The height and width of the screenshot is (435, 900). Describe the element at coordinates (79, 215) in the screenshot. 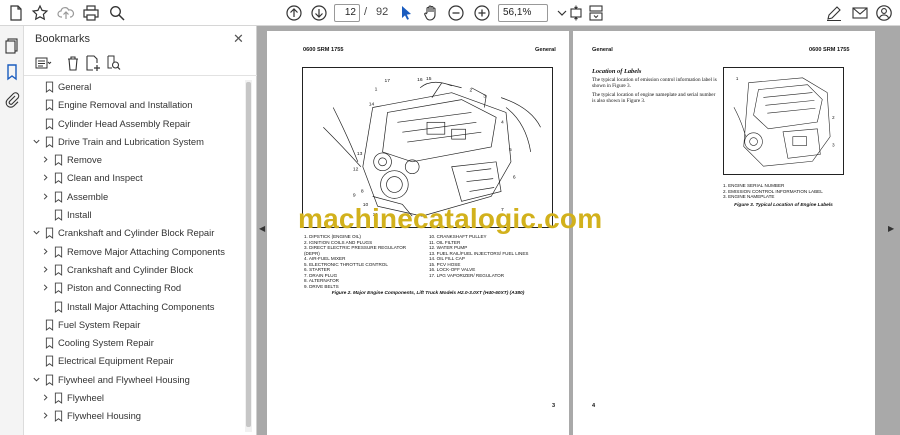

I see `bookmark-label: Install` at that location.